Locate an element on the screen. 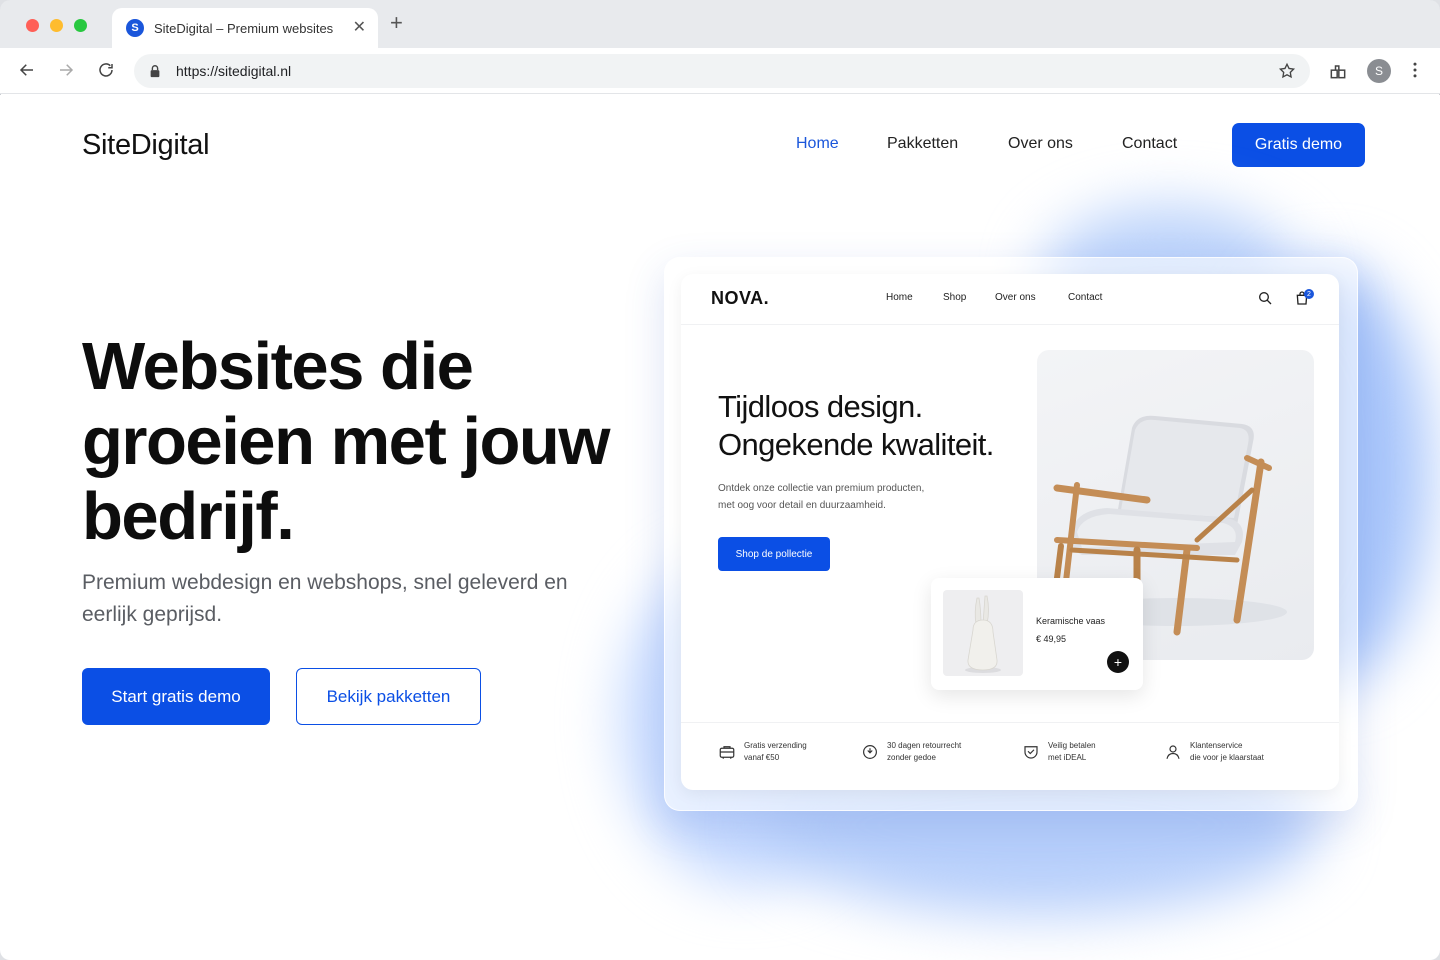 Image resolution: width=1440 pixels, height=960 pixels. extensions-icon is located at coordinates (1338, 71).